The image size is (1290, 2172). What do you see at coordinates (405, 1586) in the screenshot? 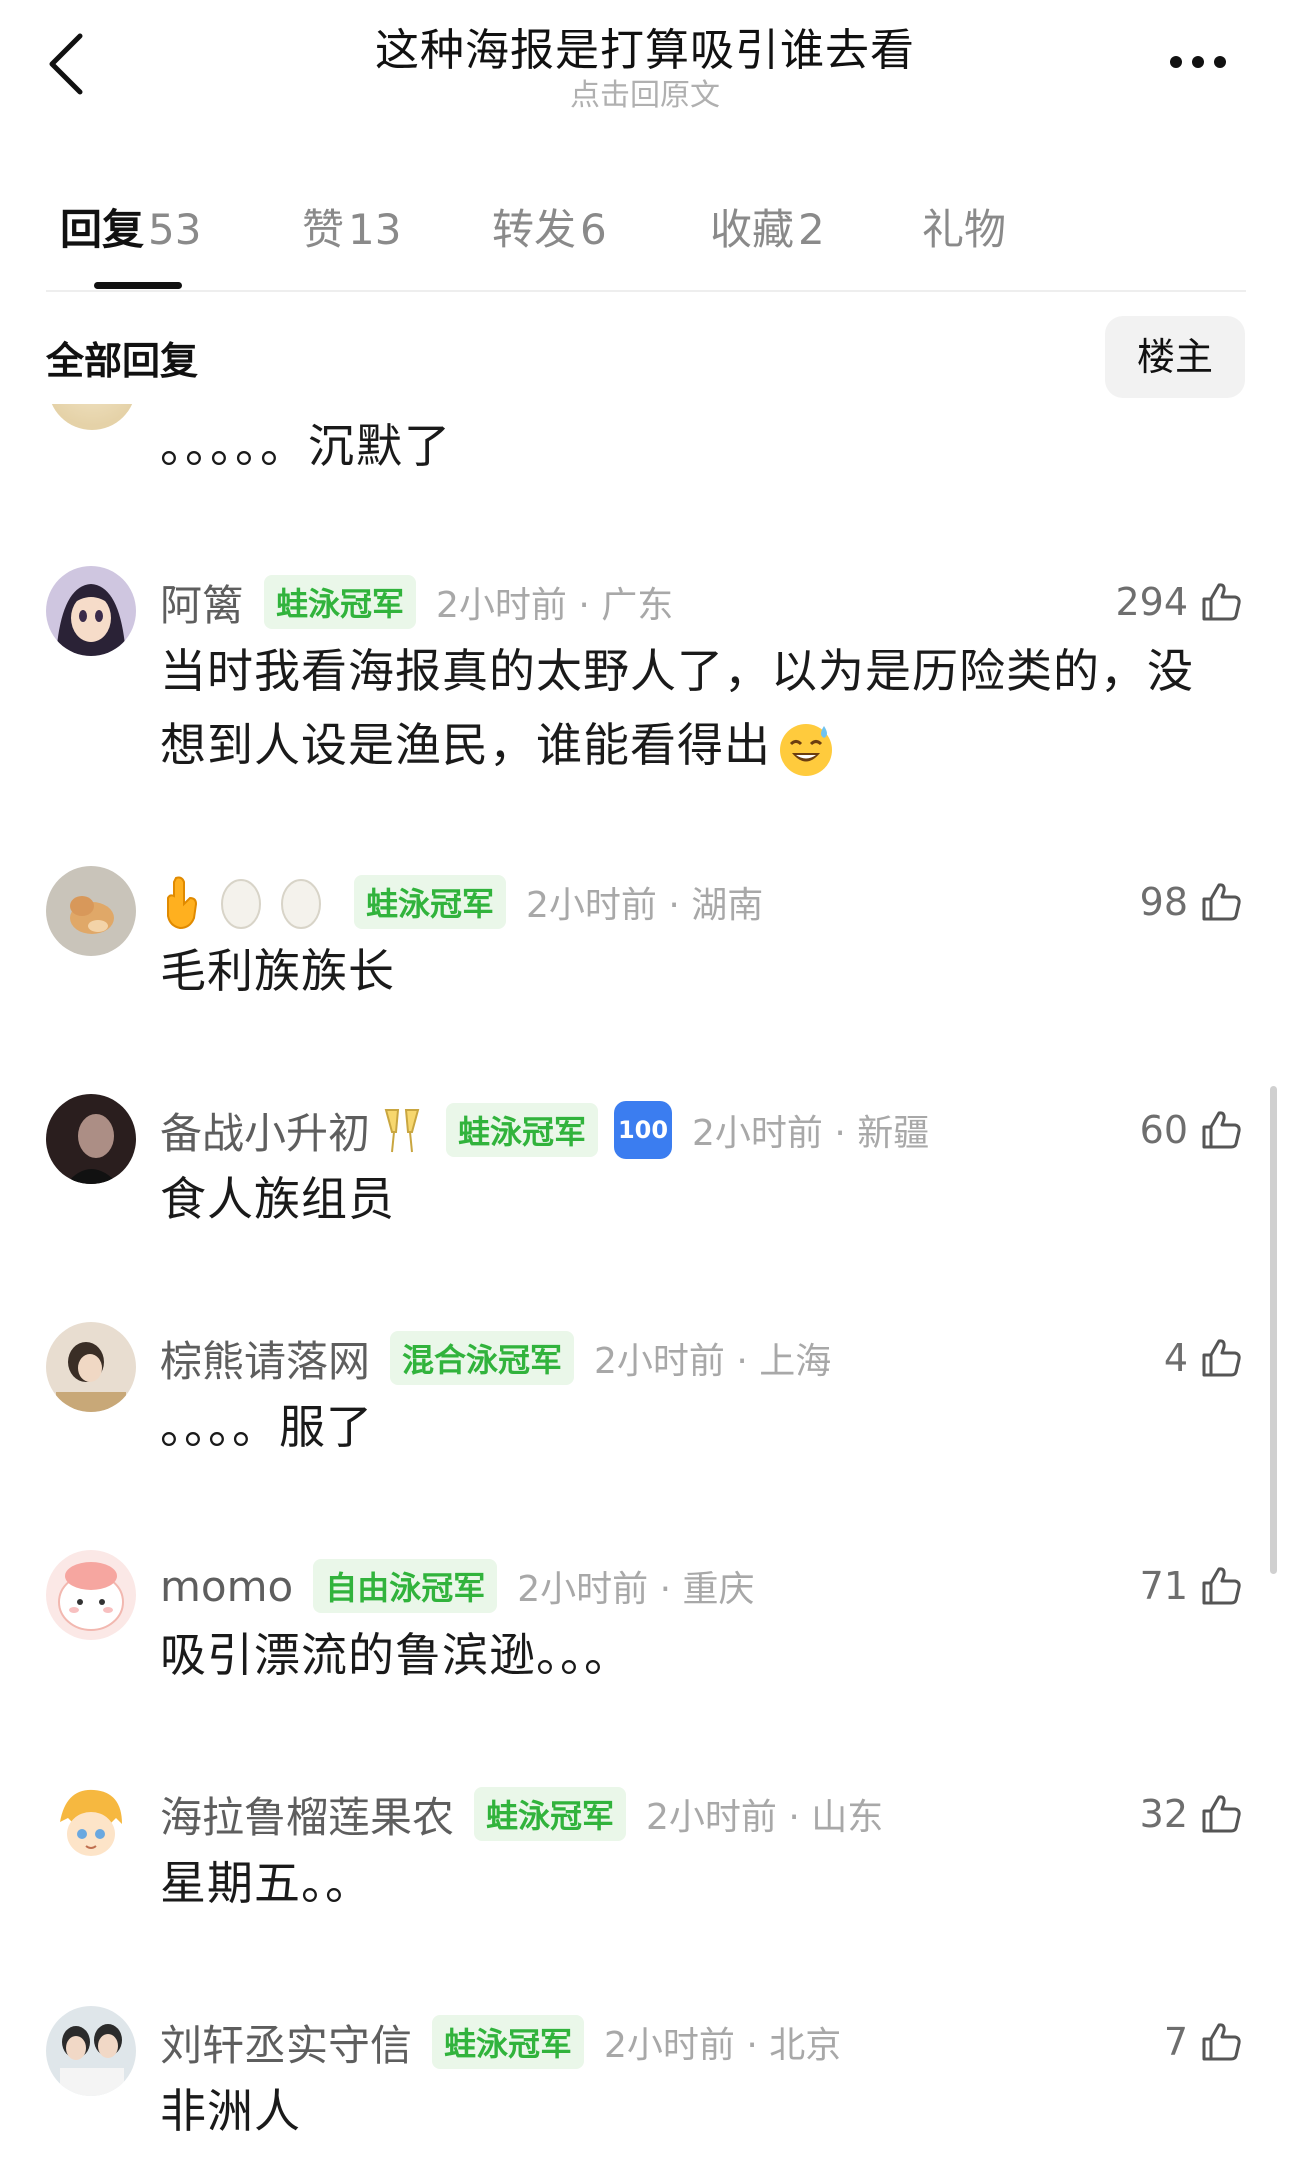
I see `user-badge: 自由泳冠军` at bounding box center [405, 1586].